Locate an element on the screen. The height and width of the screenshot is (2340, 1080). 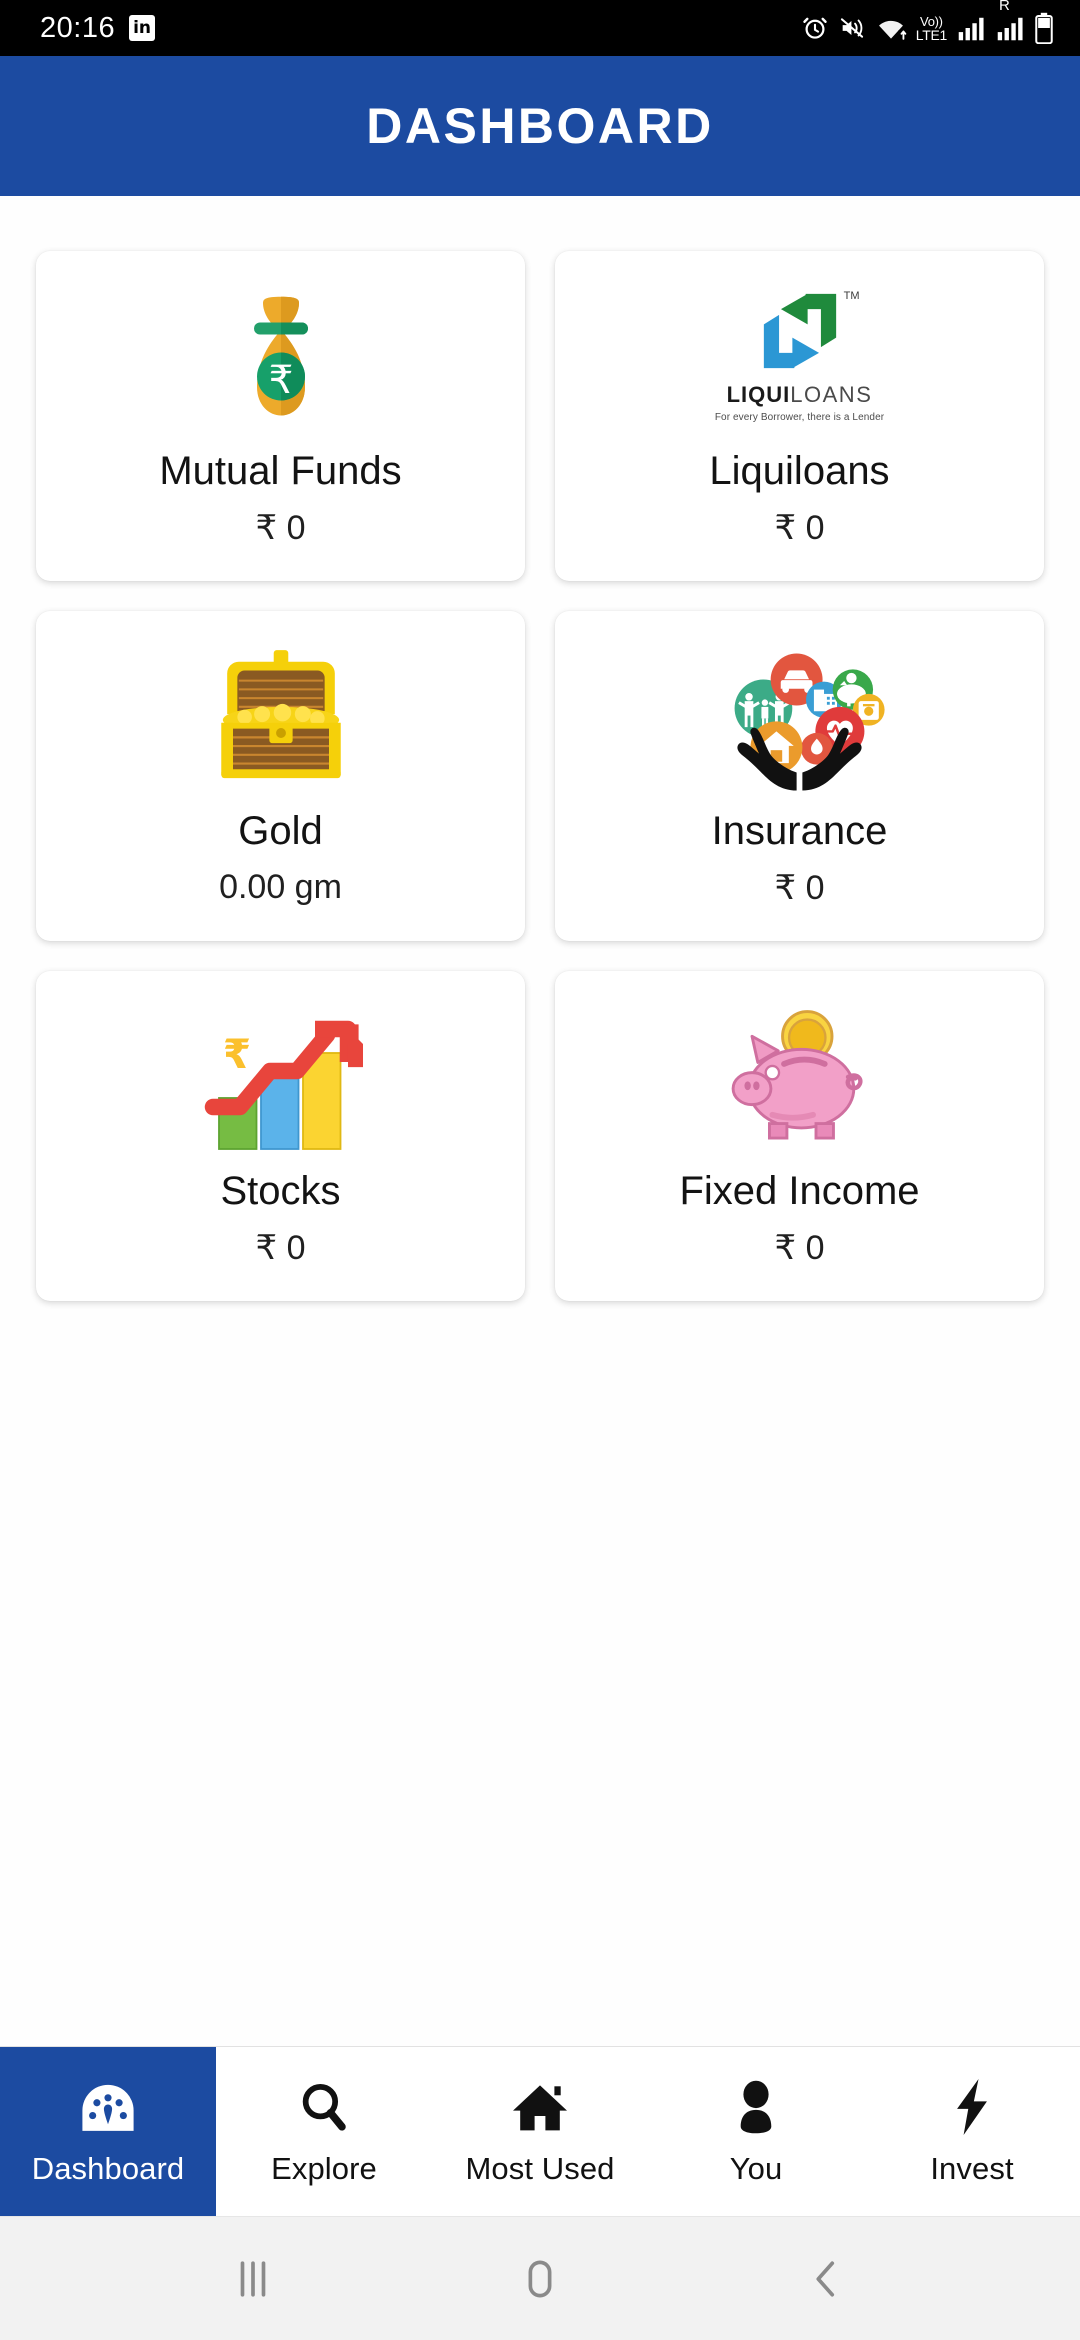
android-system-nav is located at coordinates (540, 2278).